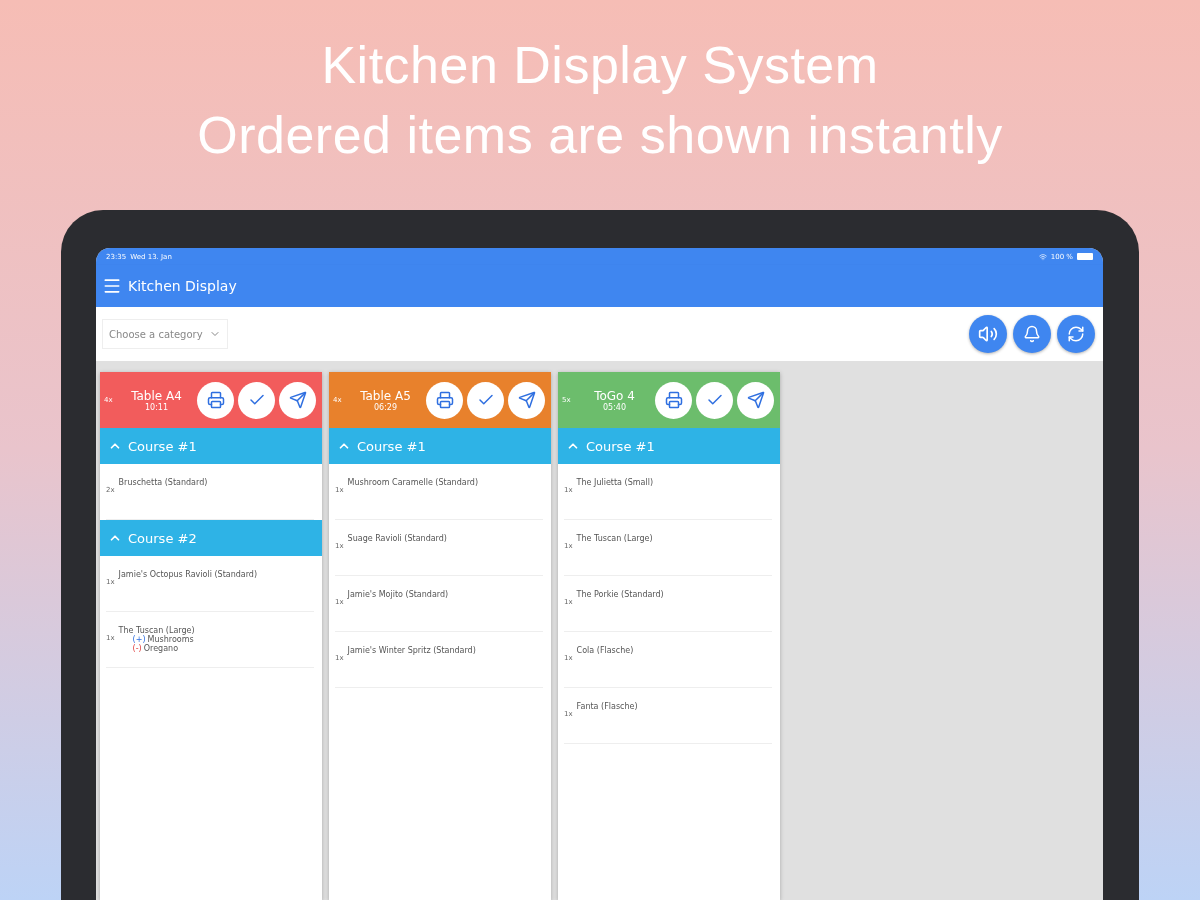 Image resolution: width=1200 pixels, height=900 pixels. Describe the element at coordinates (385, 395) in the screenshot. I see `order-name: Table A5` at that location.